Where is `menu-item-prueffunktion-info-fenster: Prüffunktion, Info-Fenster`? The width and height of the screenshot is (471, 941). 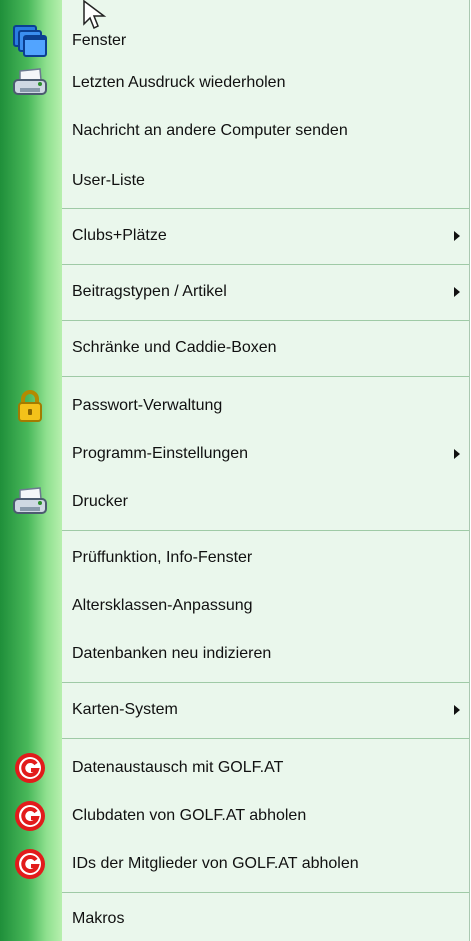 menu-item-prueffunktion-info-fenster: Prüffunktion, Info-Fenster is located at coordinates (234, 558).